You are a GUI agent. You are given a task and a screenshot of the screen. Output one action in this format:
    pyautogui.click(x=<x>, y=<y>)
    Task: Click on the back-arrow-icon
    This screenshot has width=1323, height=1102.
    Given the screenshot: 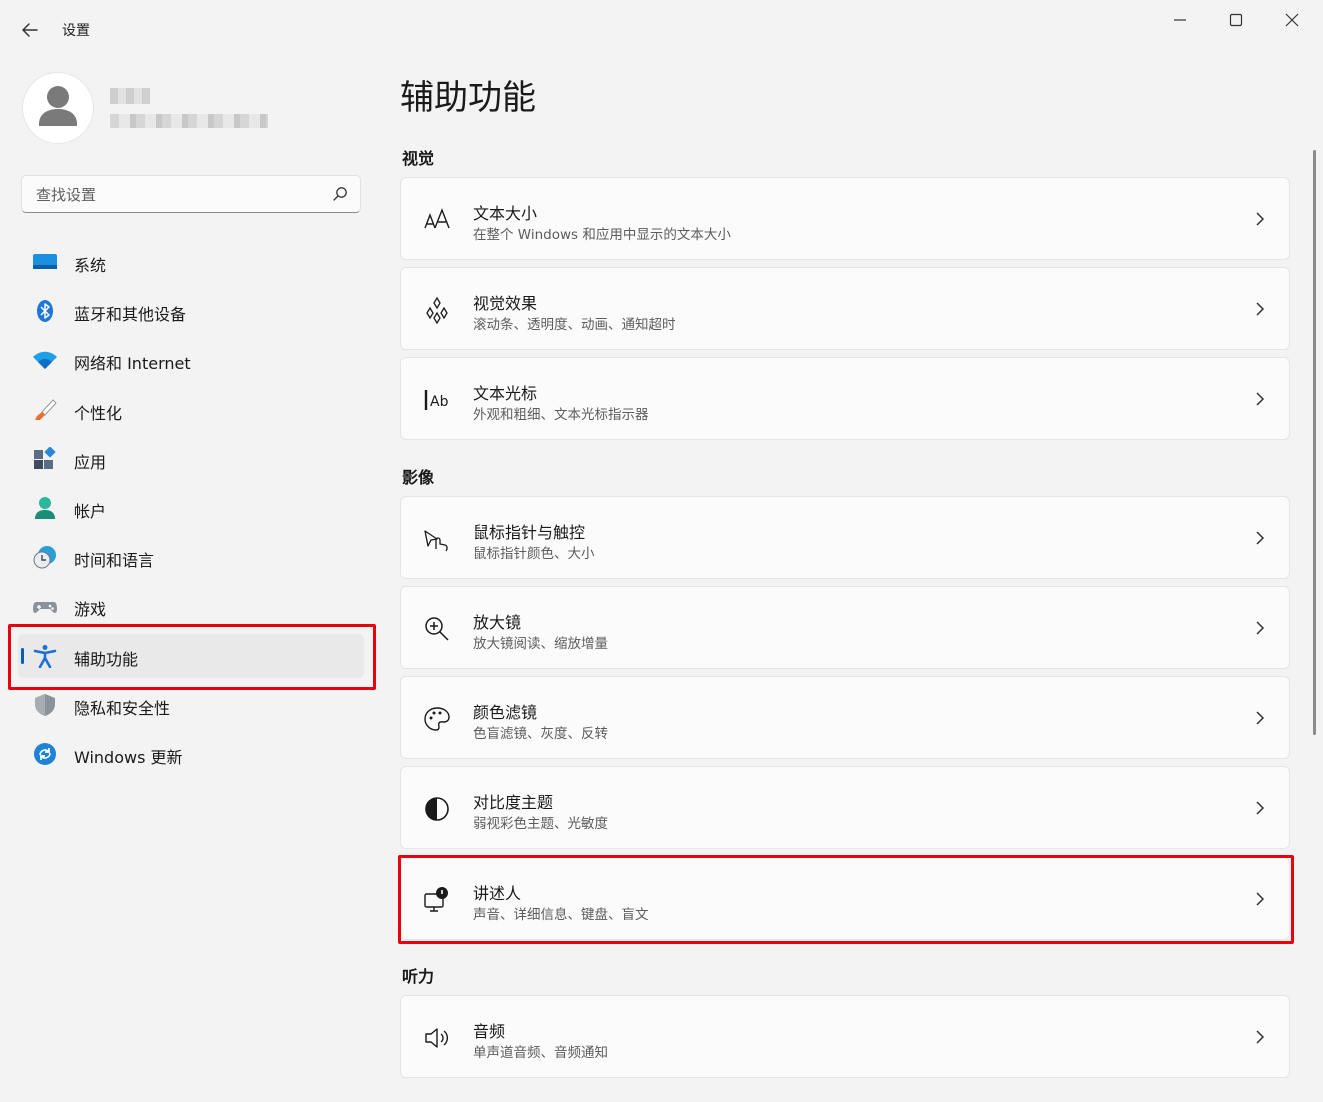 What is the action you would take?
    pyautogui.click(x=30, y=30)
    